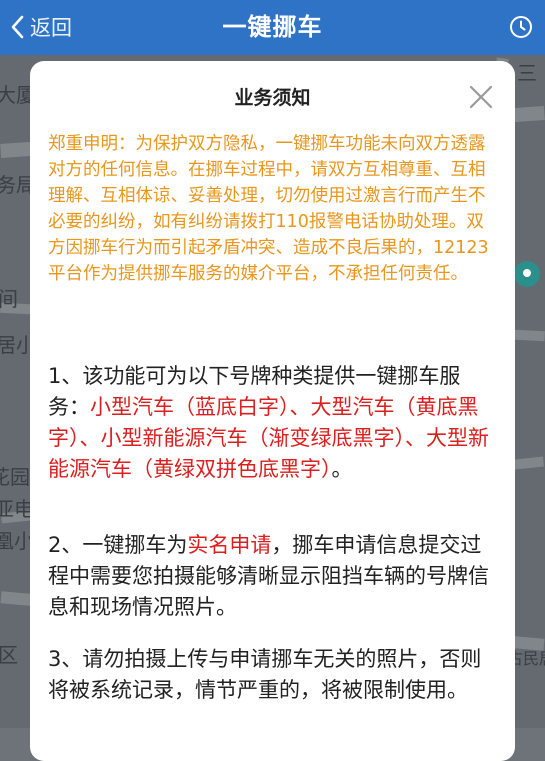 The width and height of the screenshot is (545, 761). What do you see at coordinates (15, 477) in the screenshot?
I see `map-label: 花园` at bounding box center [15, 477].